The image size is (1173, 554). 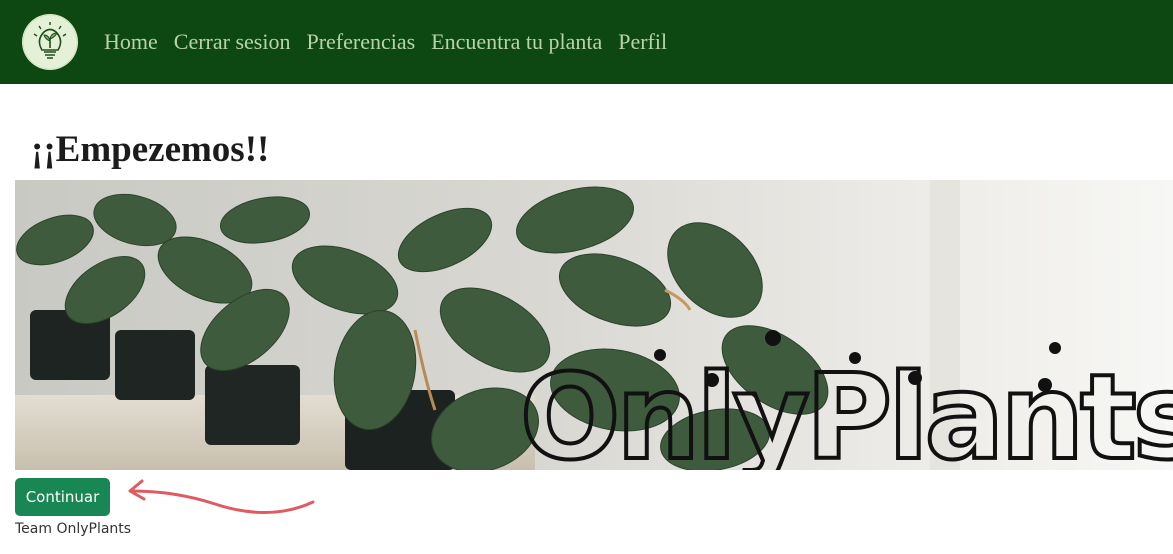 What do you see at coordinates (131, 42) in the screenshot?
I see `nav-link-home: Home` at bounding box center [131, 42].